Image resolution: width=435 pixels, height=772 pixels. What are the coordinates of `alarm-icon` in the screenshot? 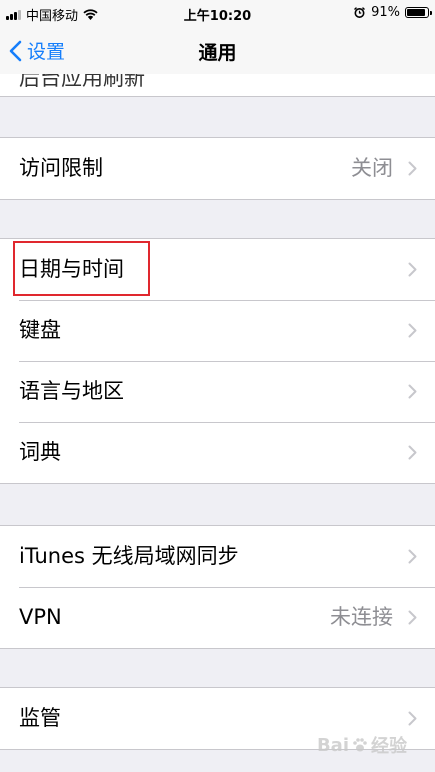 It's located at (360, 12).